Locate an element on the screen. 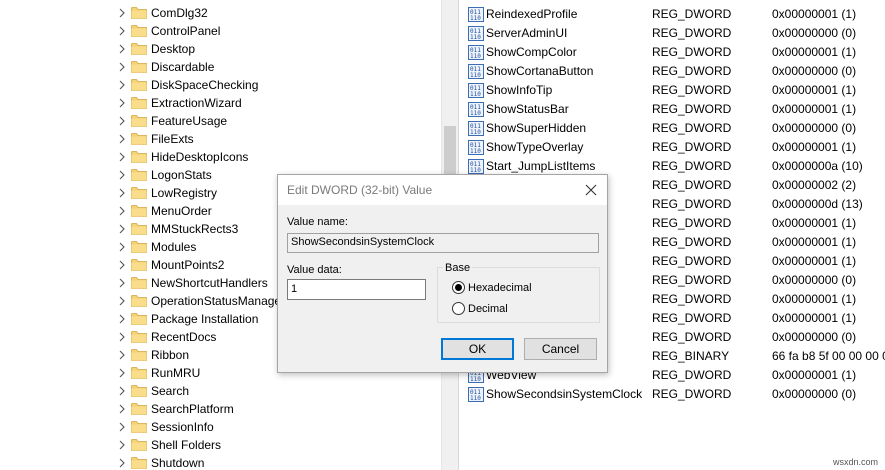 The width and height of the screenshot is (885, 470). tree-item-label: Discardable is located at coordinates (183, 67).